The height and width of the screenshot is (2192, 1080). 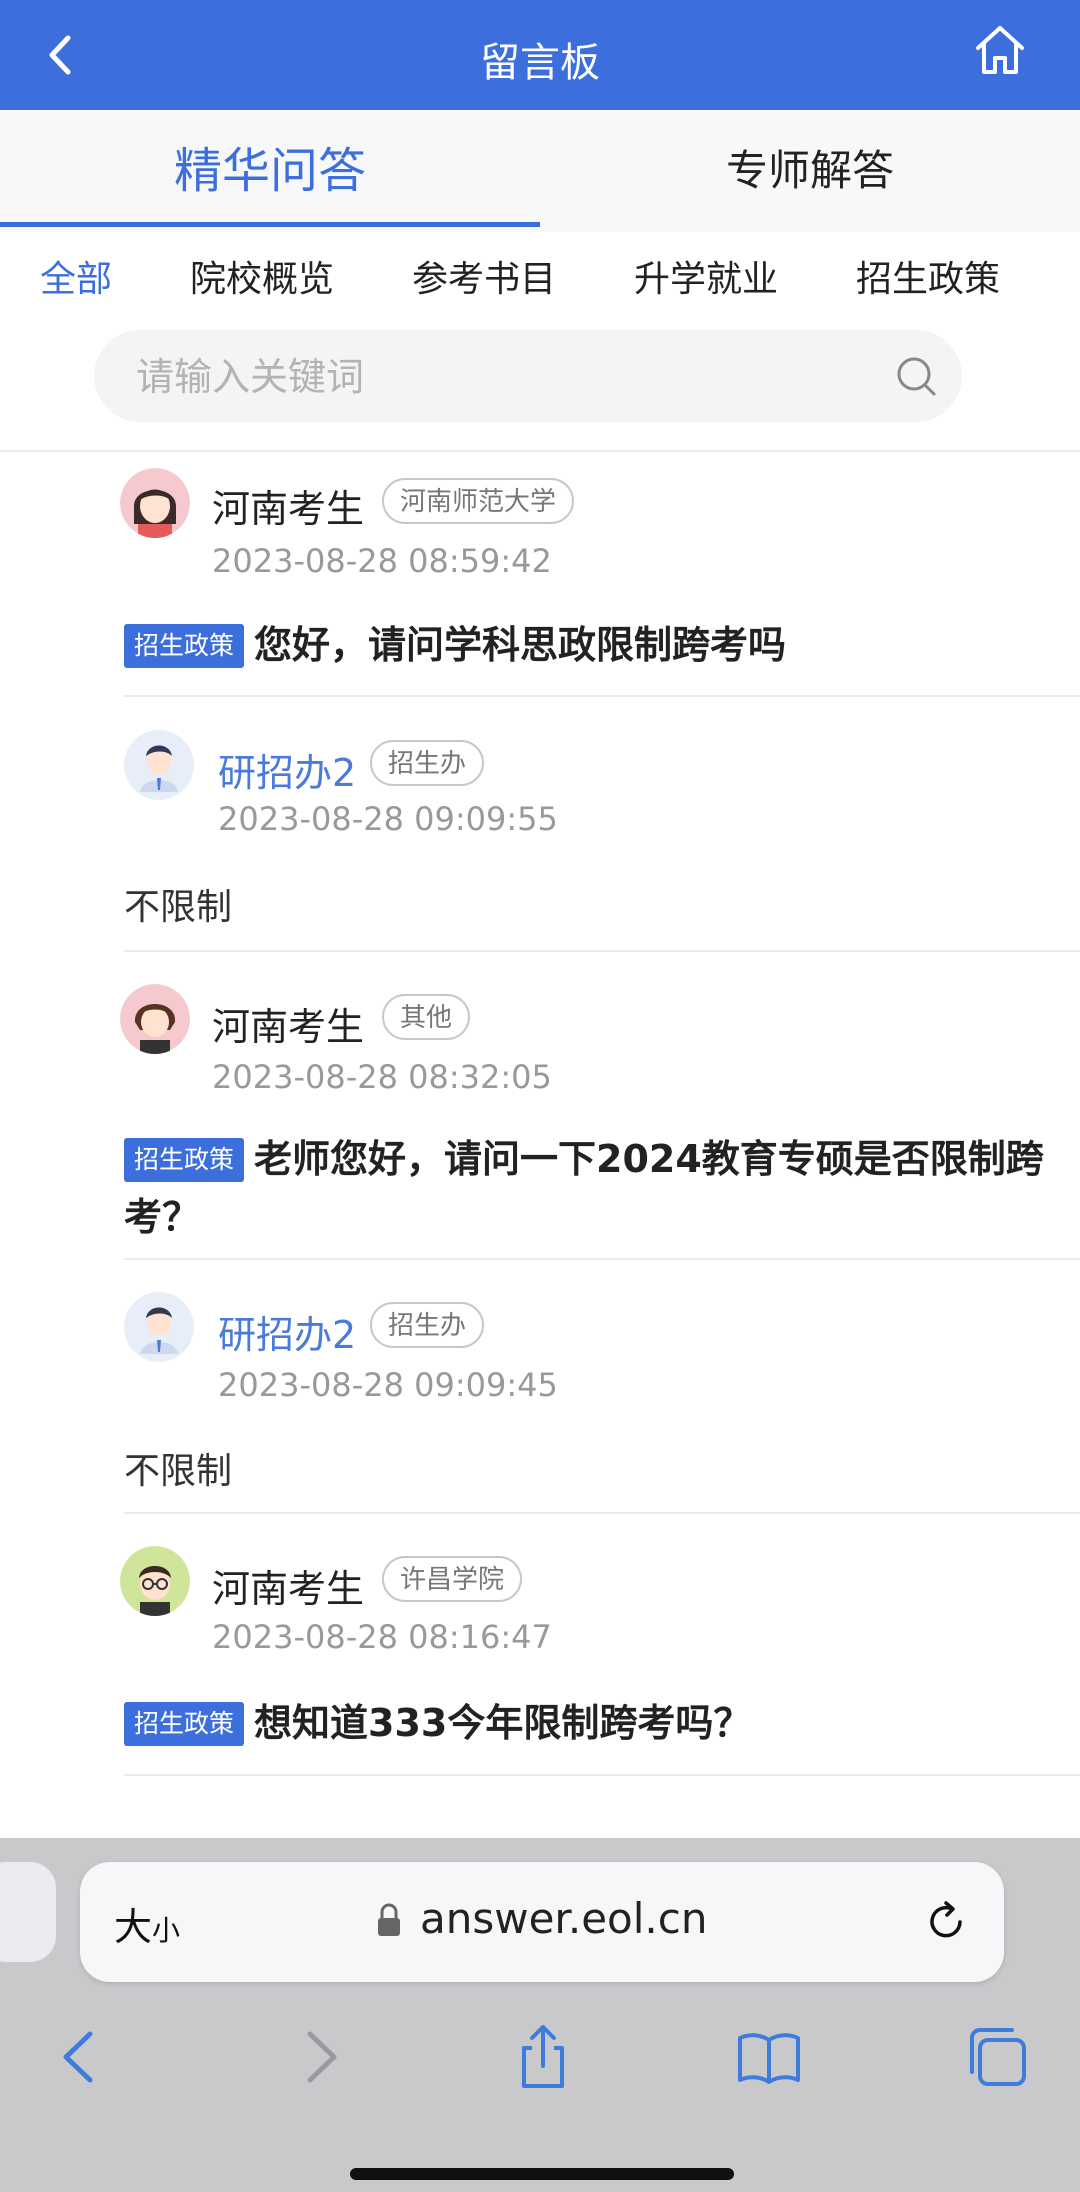 What do you see at coordinates (484, 276) in the screenshot?
I see `category-reference-books: 参考书目` at bounding box center [484, 276].